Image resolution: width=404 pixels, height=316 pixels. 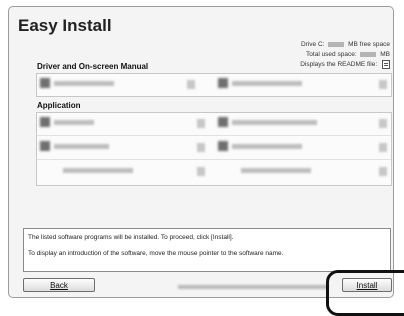 I want to click on readme-line: Displays the README file:, so click(x=345, y=65).